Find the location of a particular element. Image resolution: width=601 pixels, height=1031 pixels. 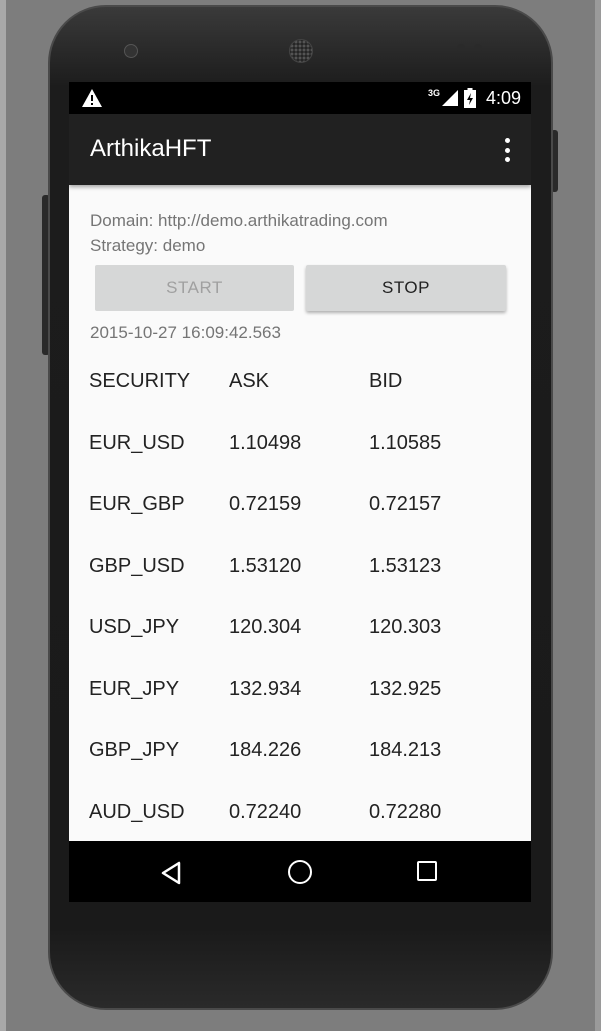

home-circle-icon is located at coordinates (300, 872).